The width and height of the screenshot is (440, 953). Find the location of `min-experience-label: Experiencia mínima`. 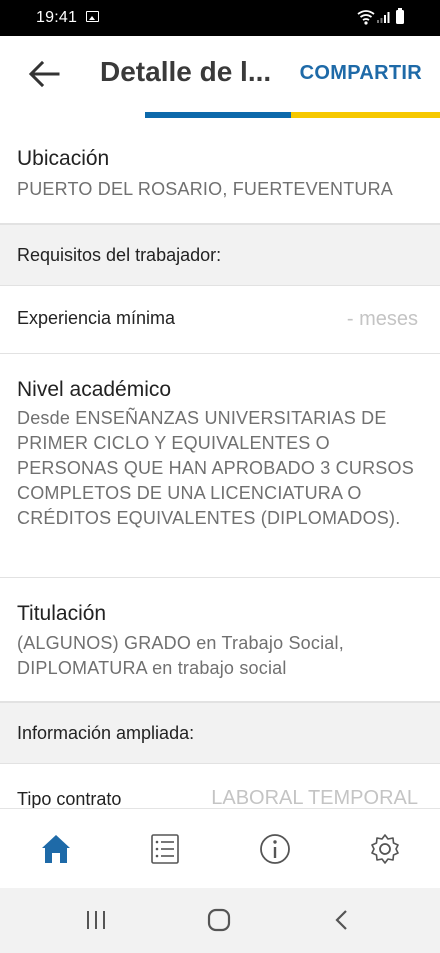

min-experience-label: Experiencia mínima is located at coordinates (96, 318).